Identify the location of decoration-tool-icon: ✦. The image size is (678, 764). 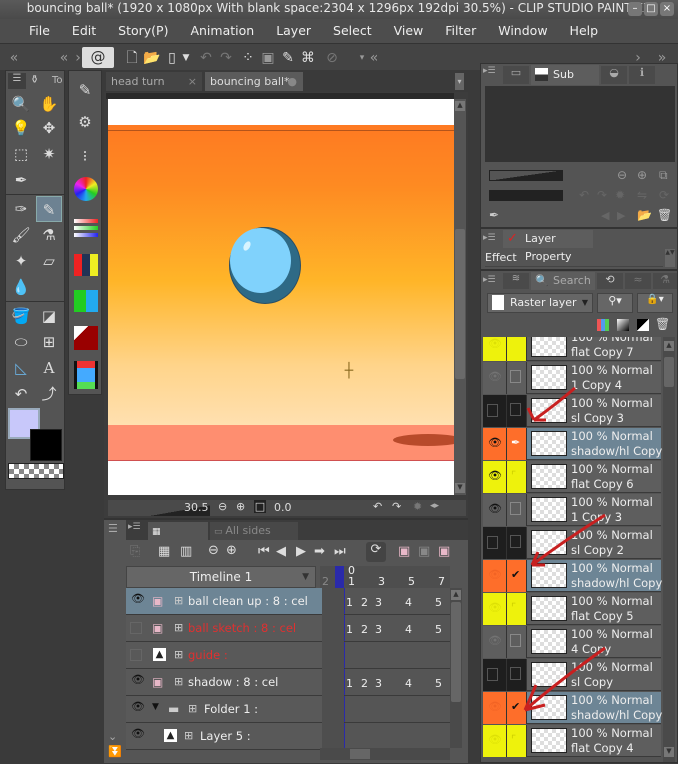
(21, 261).